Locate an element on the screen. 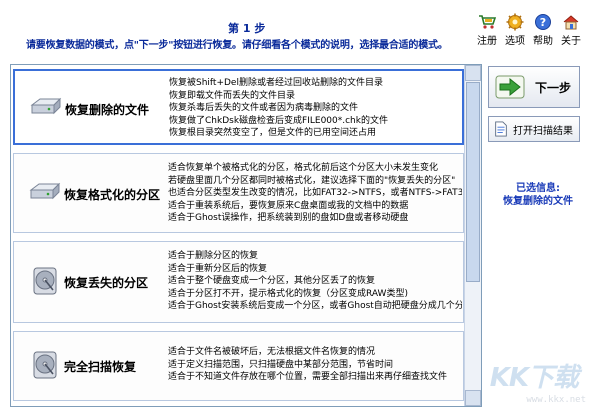 The width and height of the screenshot is (596, 411). mode-title: 恢复丢失的分区 is located at coordinates (106, 283).